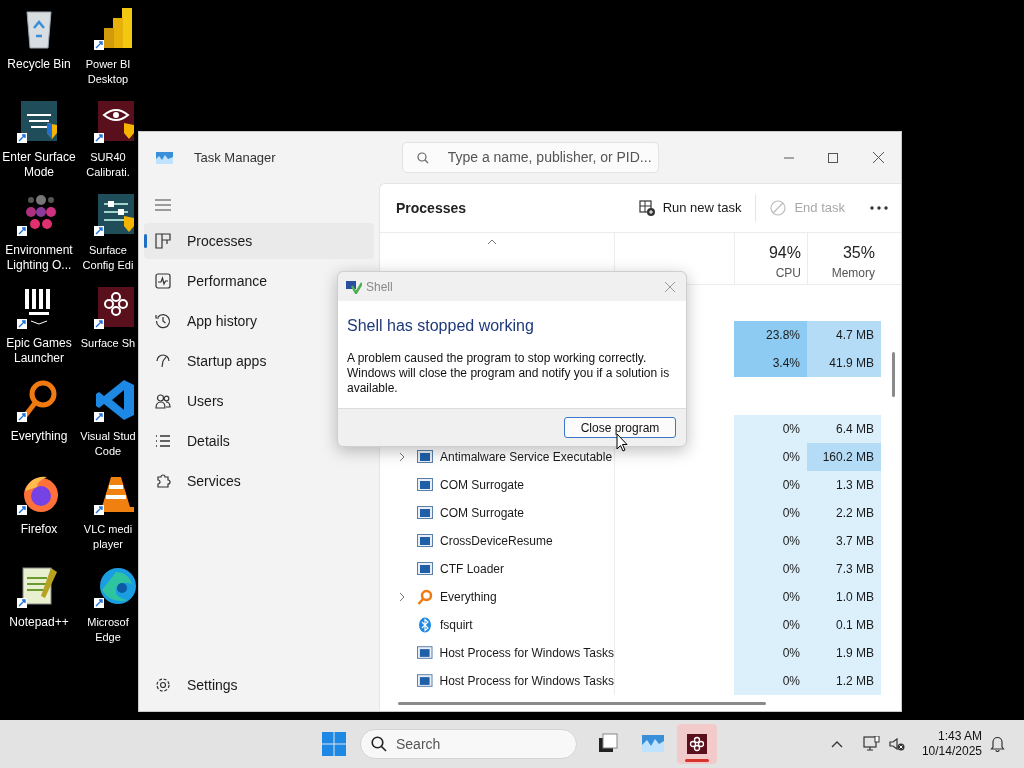 The image size is (1024, 768). I want to click on desktop-icon-label: Epic Games Launcher, so click(39, 351).